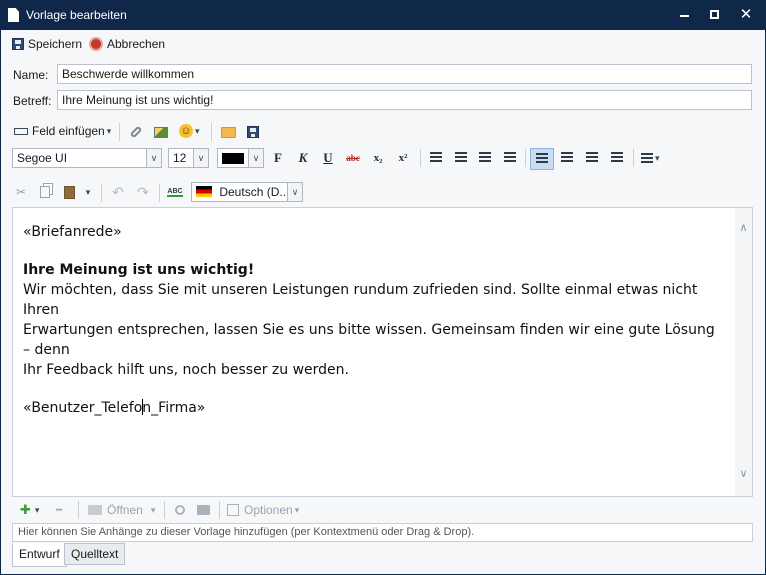 Image resolution: width=766 pixels, height=575 pixels. What do you see at coordinates (87, 158) in the screenshot?
I see `font-family-select: Segoe UI ∨` at bounding box center [87, 158].